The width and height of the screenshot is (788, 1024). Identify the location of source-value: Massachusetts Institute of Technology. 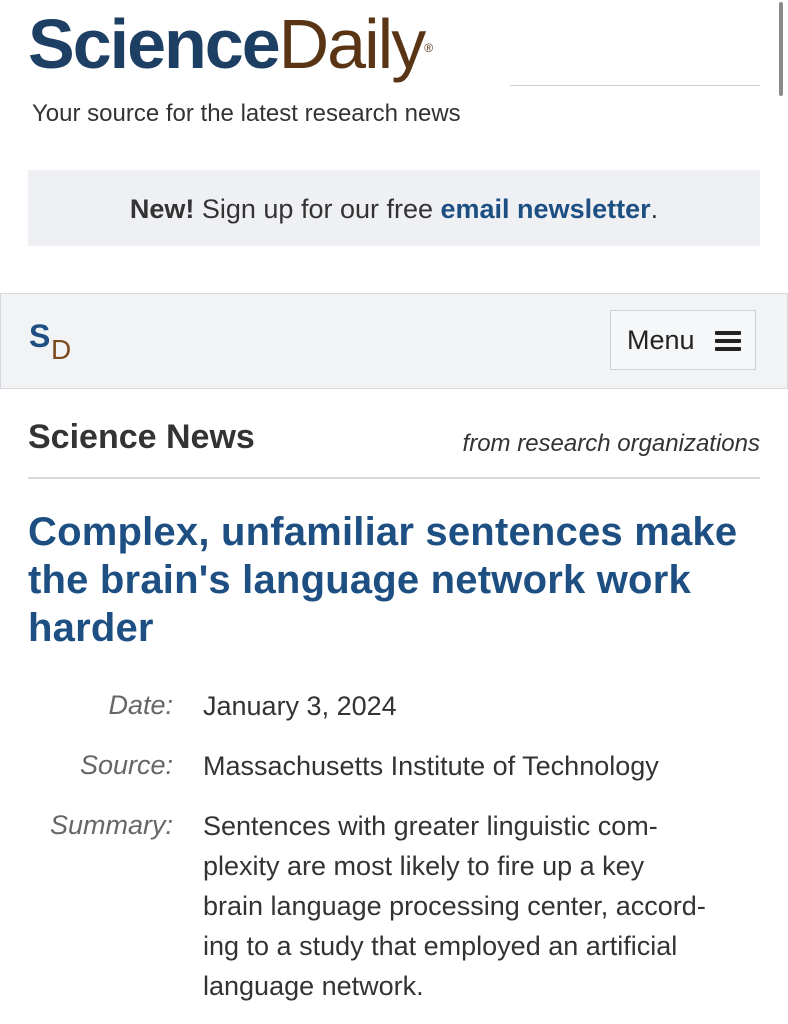
(431, 766).